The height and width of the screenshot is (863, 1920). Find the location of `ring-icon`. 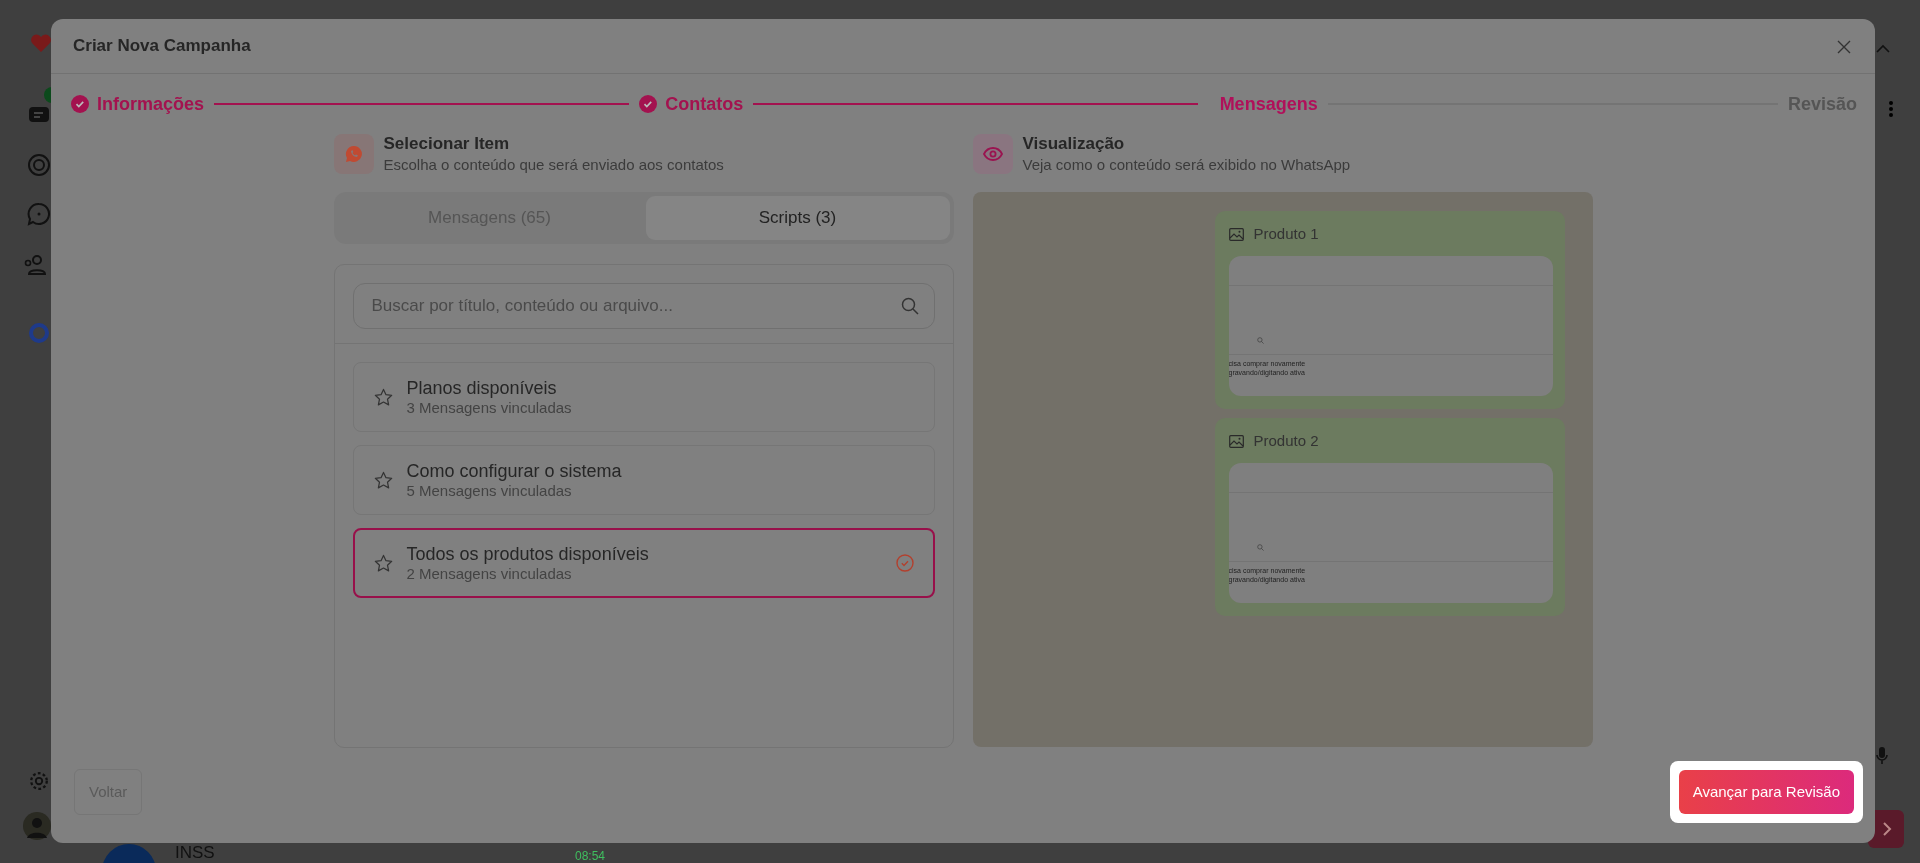

ring-icon is located at coordinates (39, 332).